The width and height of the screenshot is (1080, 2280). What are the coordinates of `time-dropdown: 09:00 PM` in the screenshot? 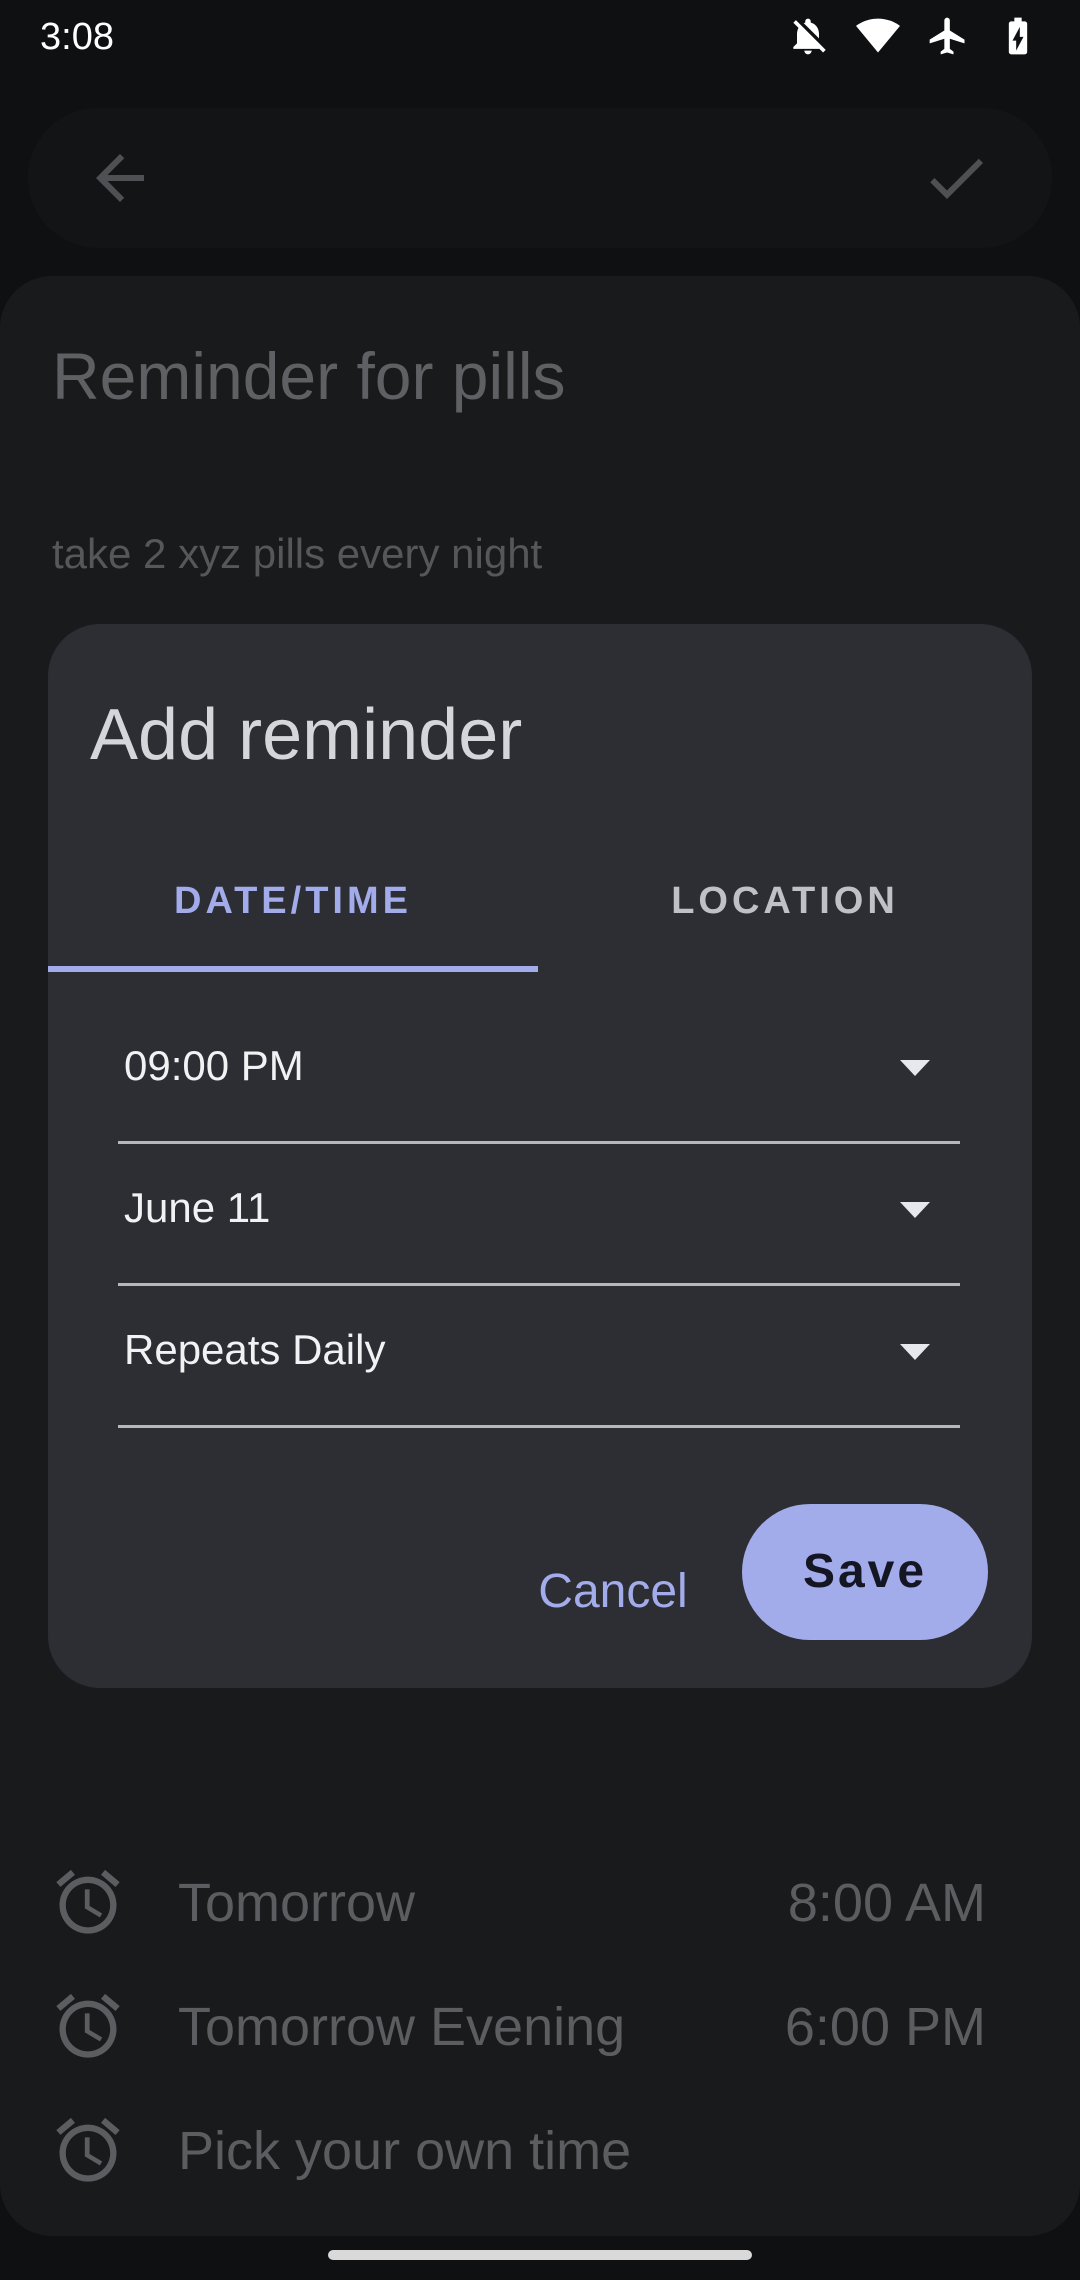 It's located at (539, 1074).